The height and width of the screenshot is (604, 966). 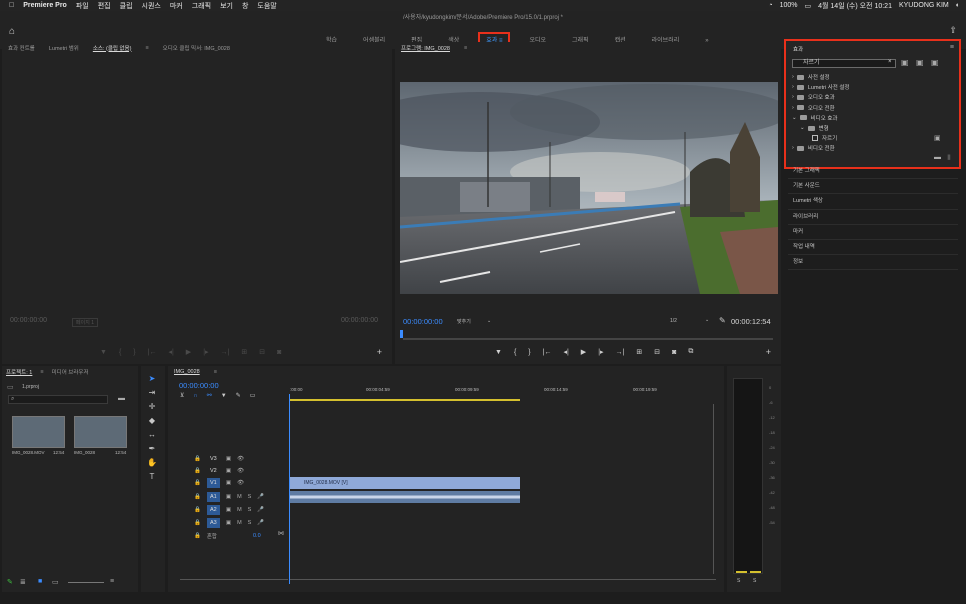 What do you see at coordinates (464, 321) in the screenshot?
I see `program-fit-dropdown: 맞추기` at bounding box center [464, 321].